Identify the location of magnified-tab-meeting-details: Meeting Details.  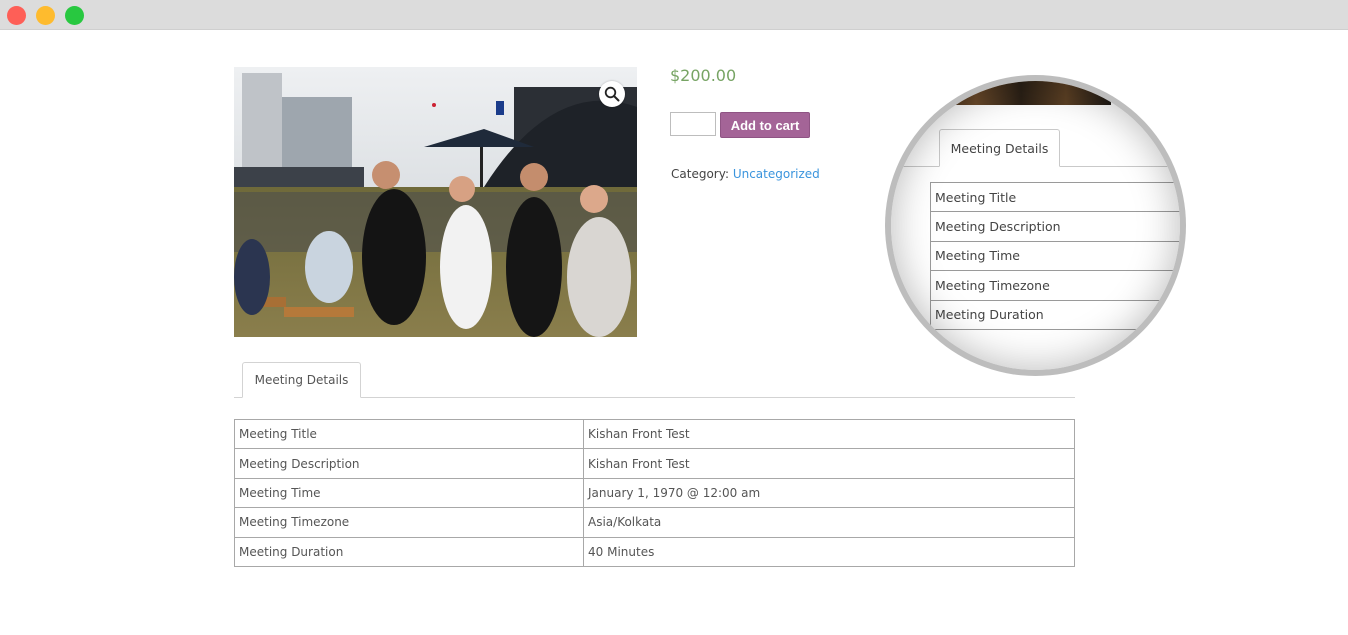
(999, 148).